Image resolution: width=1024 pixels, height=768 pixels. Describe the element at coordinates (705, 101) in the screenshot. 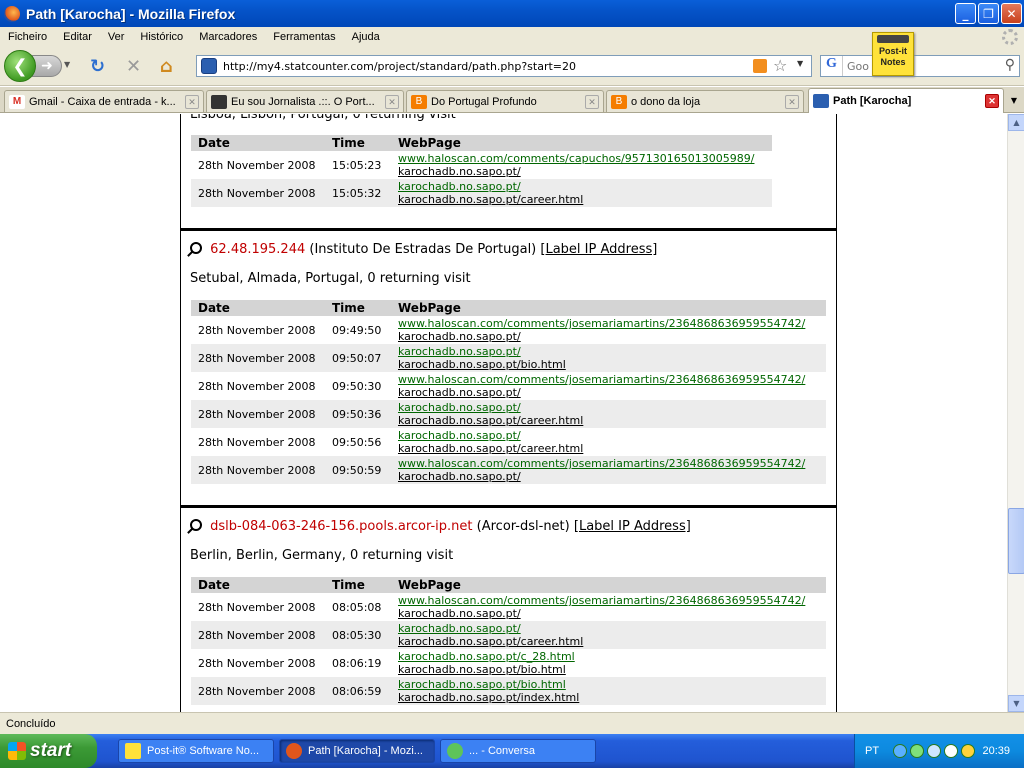

I see `tab-o-dono-da-loja: B o dono da loja ✕` at that location.